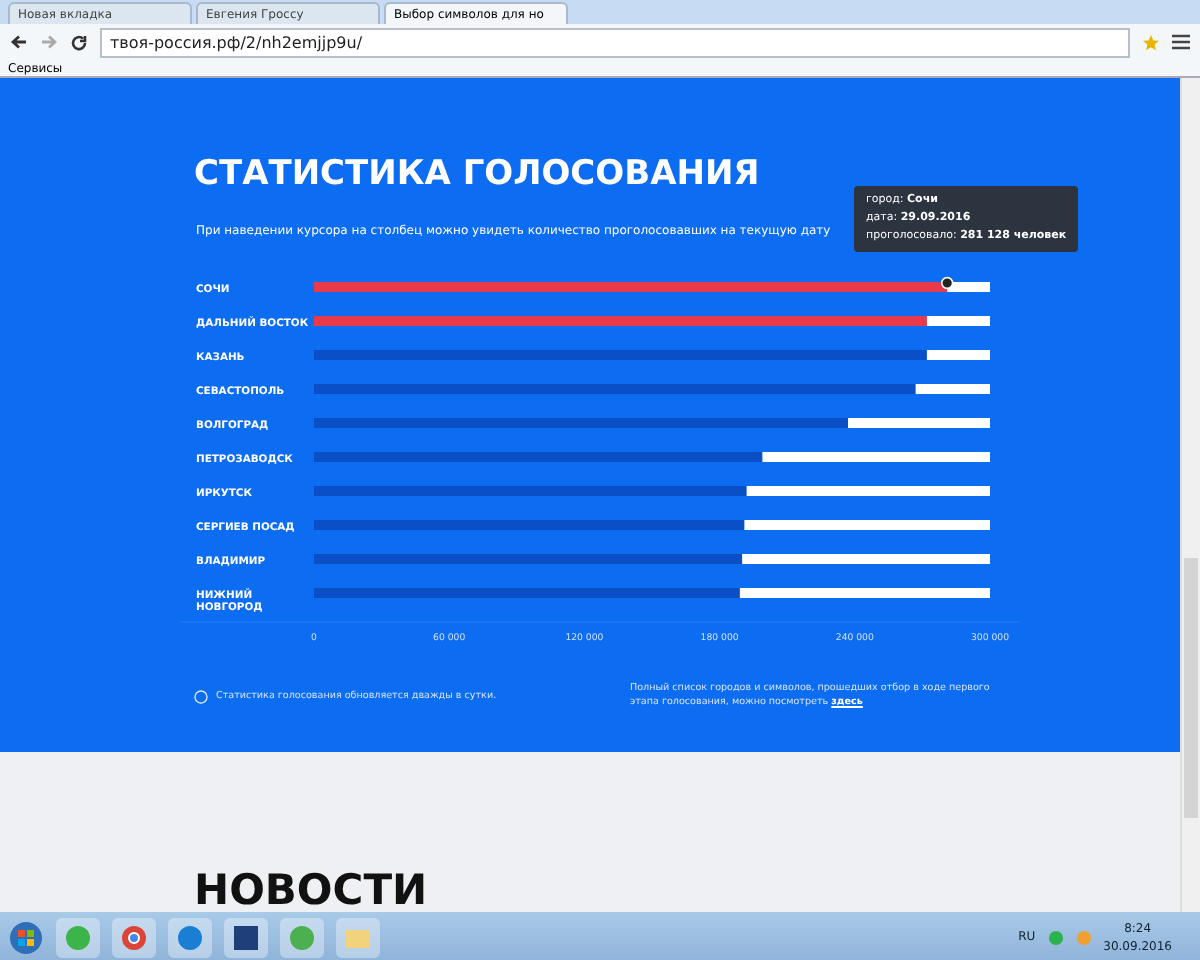 This screenshot has width=1200, height=960. Describe the element at coordinates (1181, 42) in the screenshot. I see `menu-icon` at that location.